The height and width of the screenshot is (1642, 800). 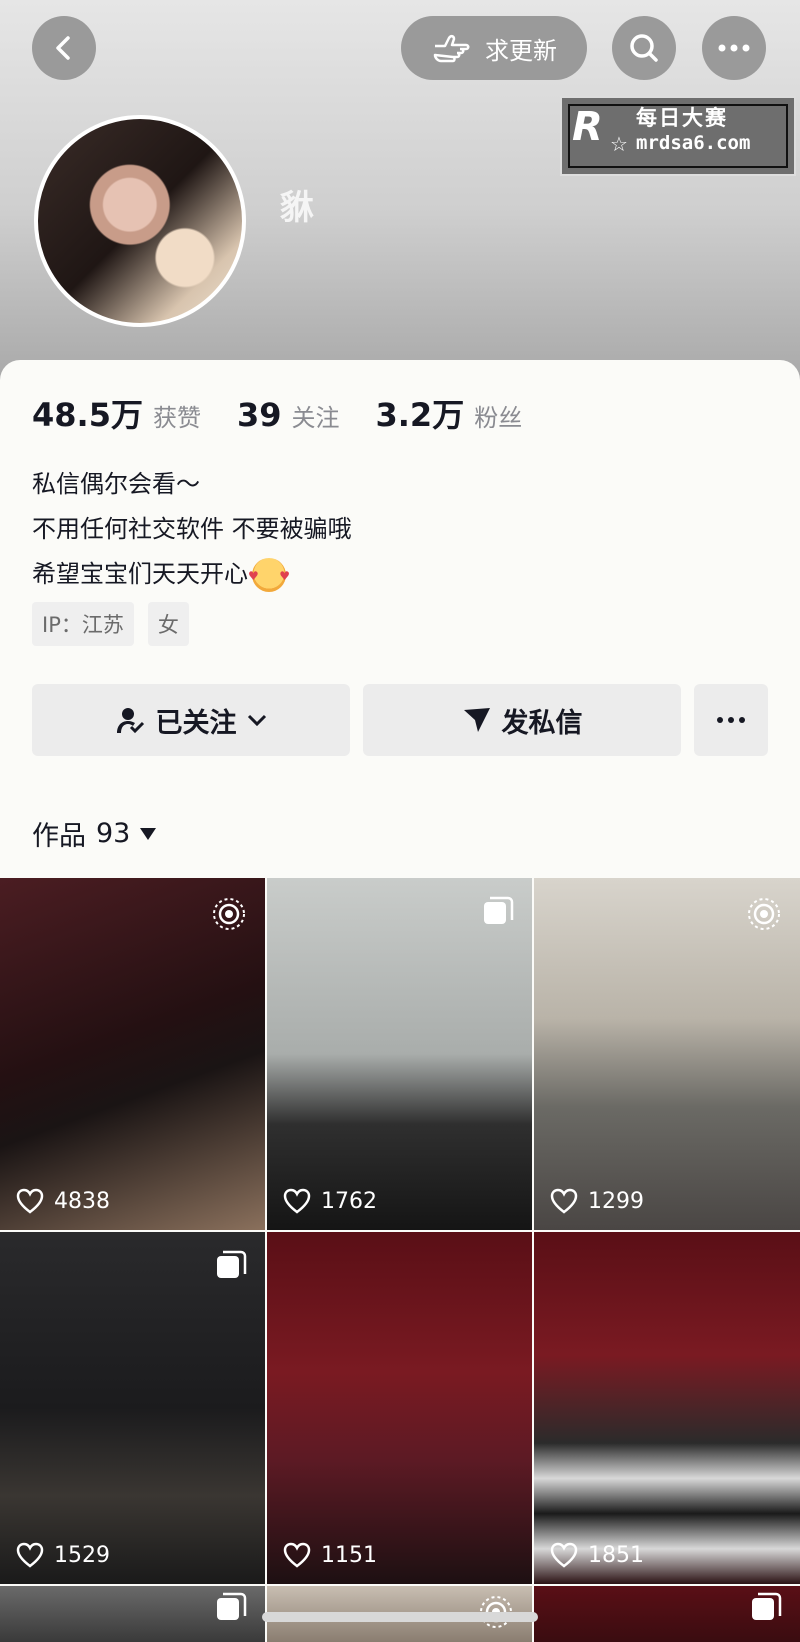 What do you see at coordinates (616, 1201) in the screenshot?
I see `like-number: 1299` at bounding box center [616, 1201].